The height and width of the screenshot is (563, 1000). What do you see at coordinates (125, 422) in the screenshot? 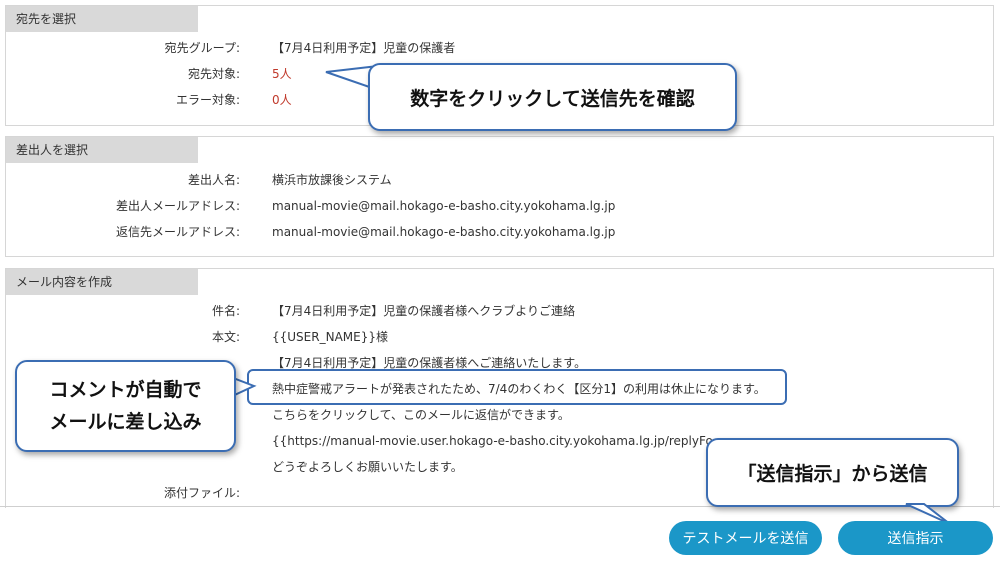
I see `callout-comment-line2: メールに差し込み` at bounding box center [125, 422].